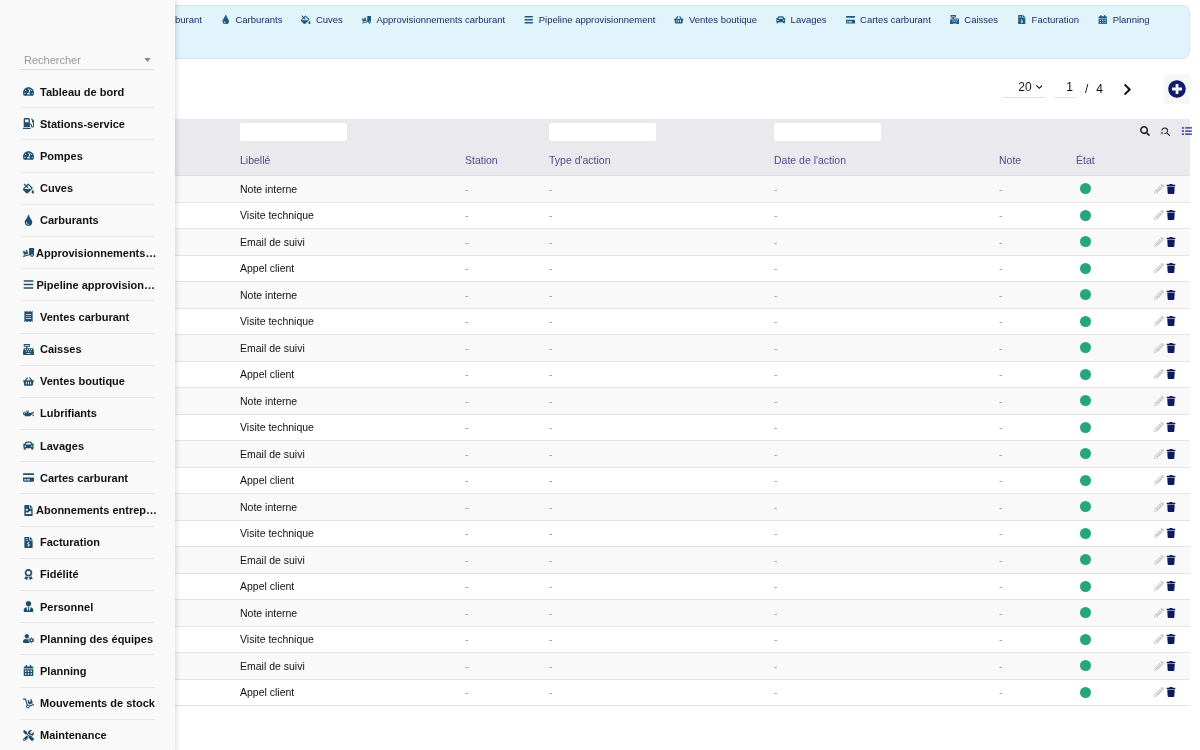  What do you see at coordinates (888, 19) in the screenshot?
I see `nav-link: Cartes carburant` at bounding box center [888, 19].